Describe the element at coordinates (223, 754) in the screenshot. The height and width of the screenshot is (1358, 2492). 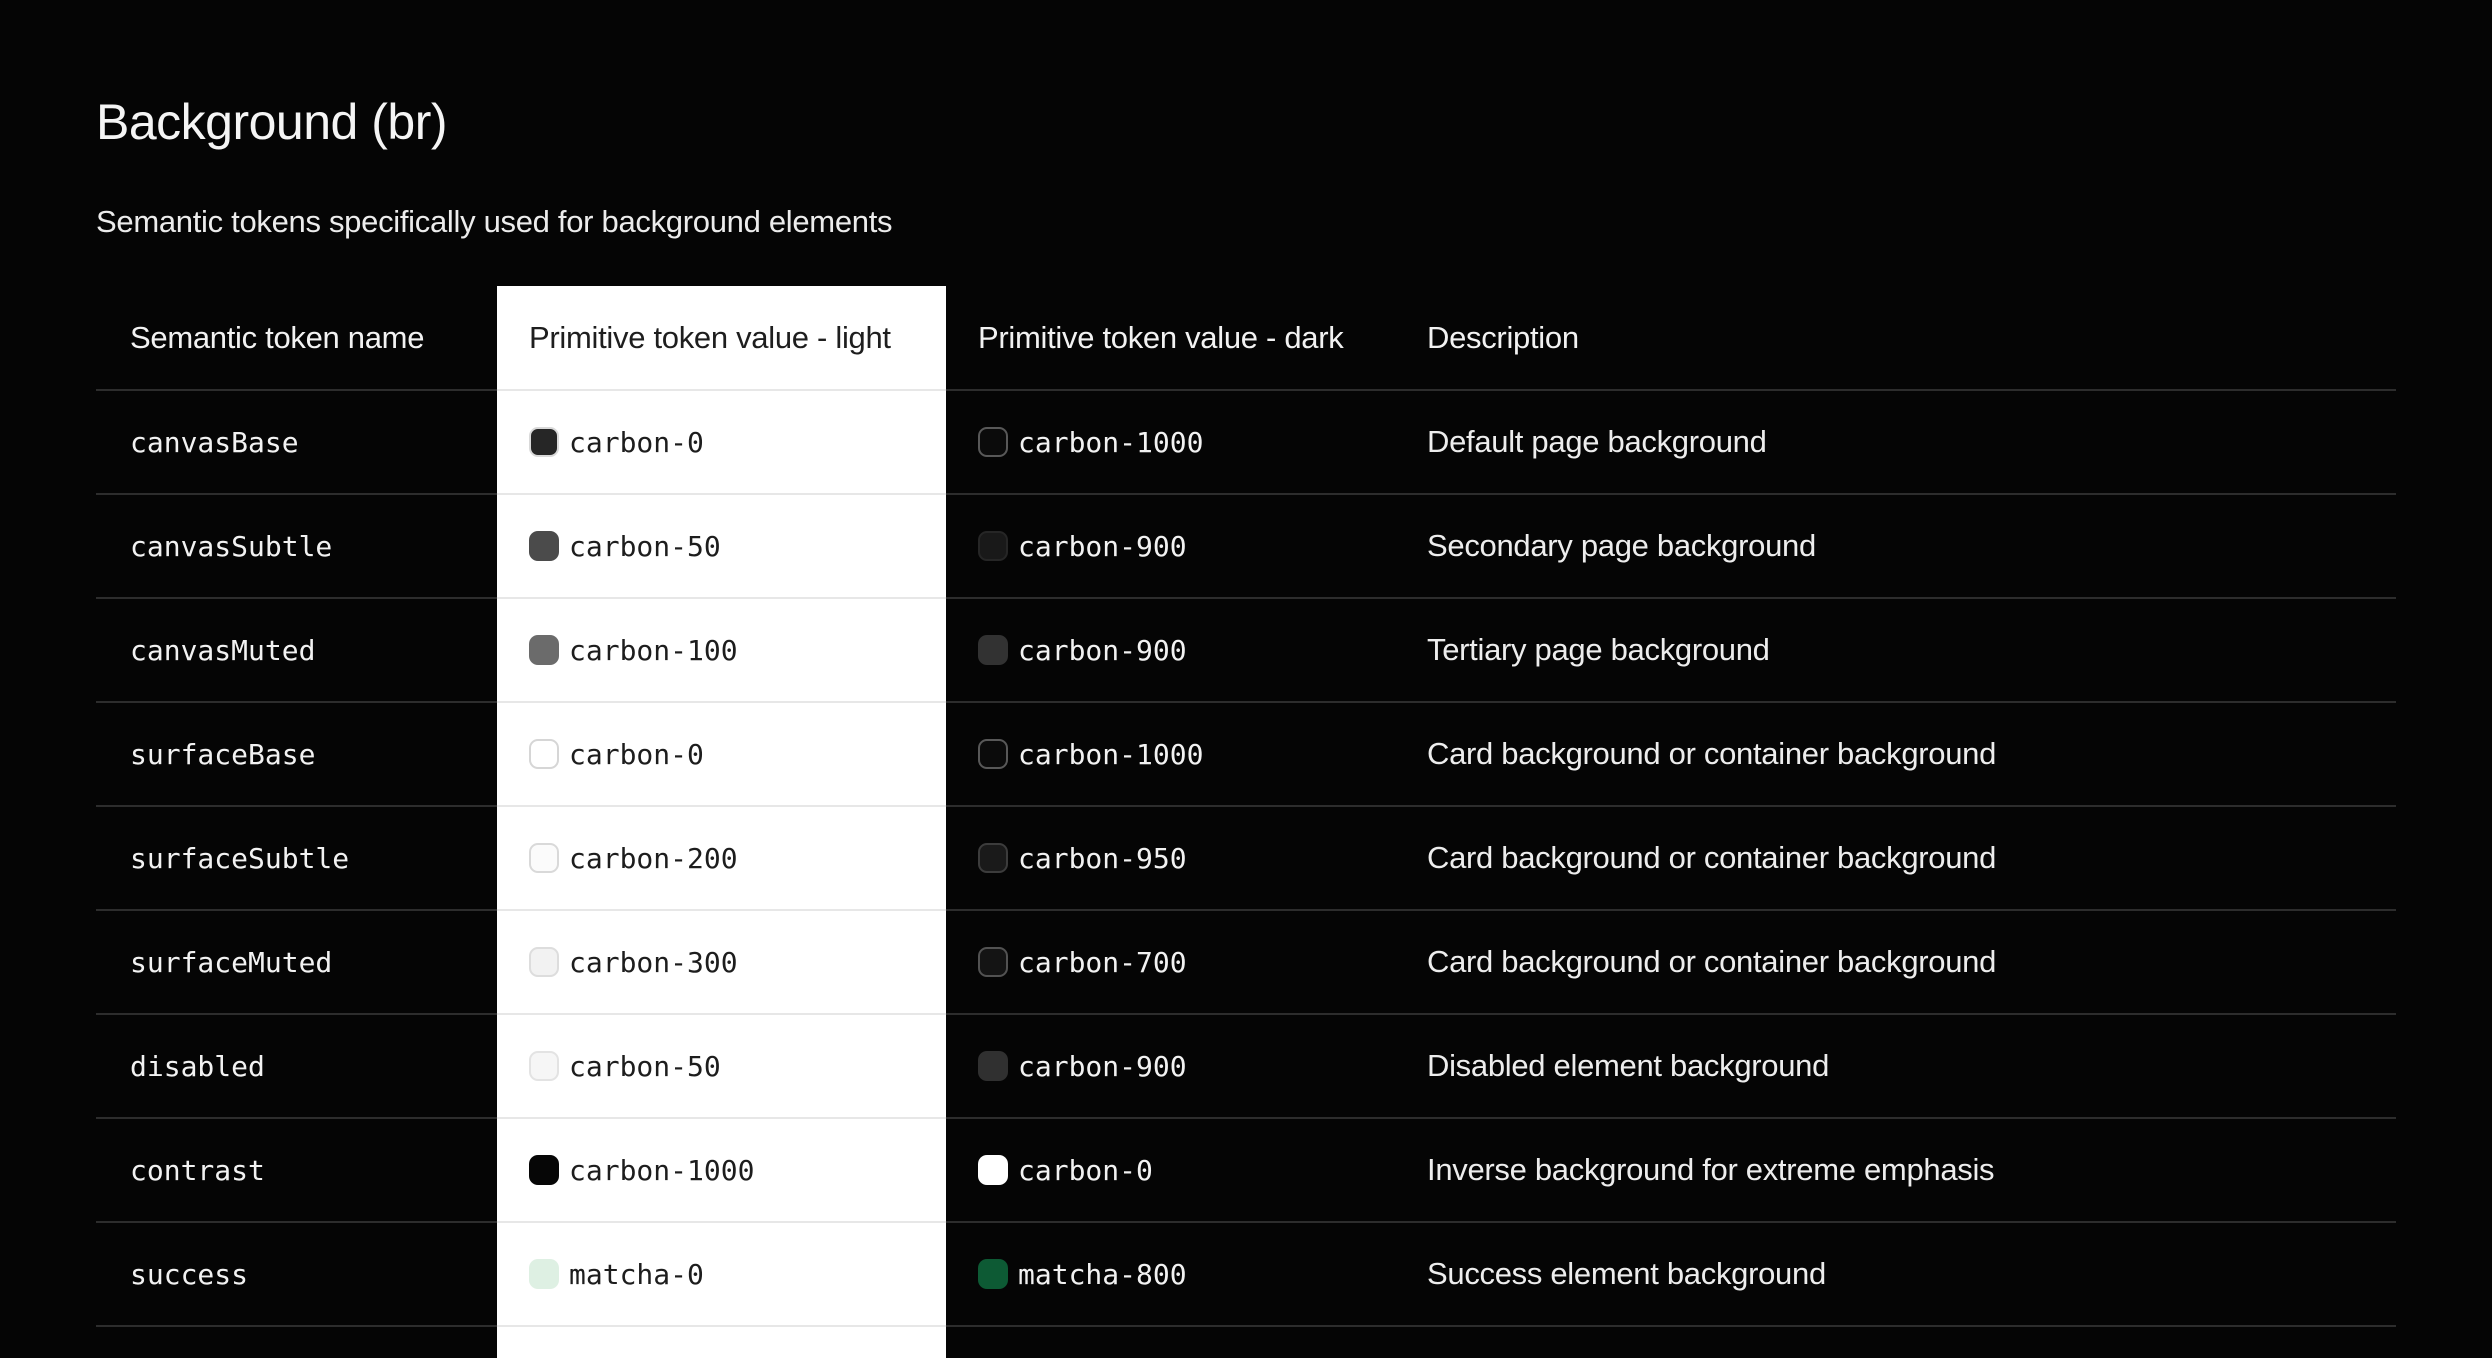
I see `token-name: surfaceBase` at that location.